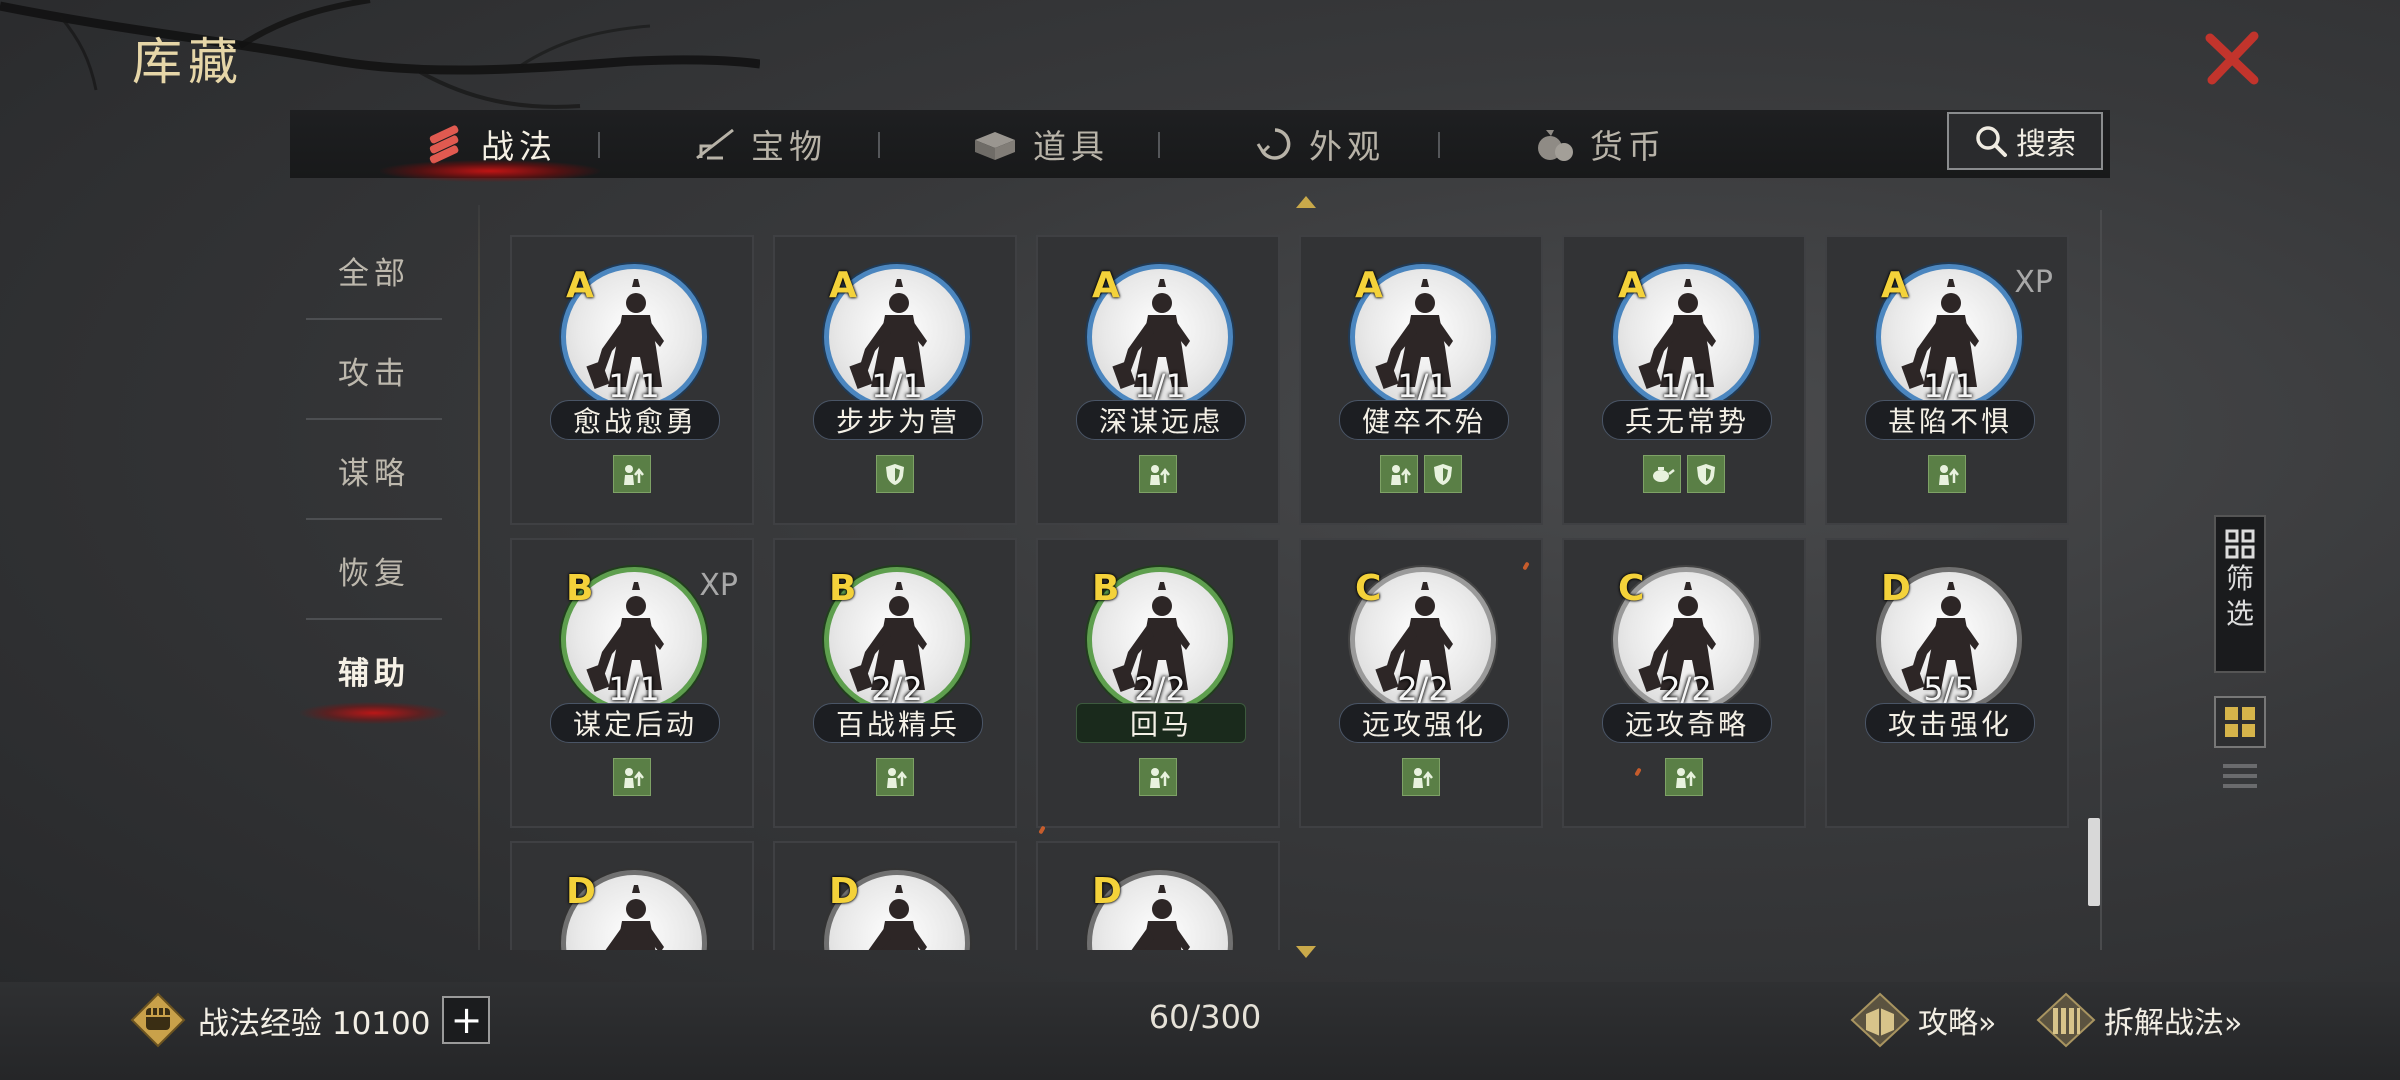 Image resolution: width=2400 pixels, height=1080 pixels. I want to click on tab-appearance: 外观, so click(1320, 144).